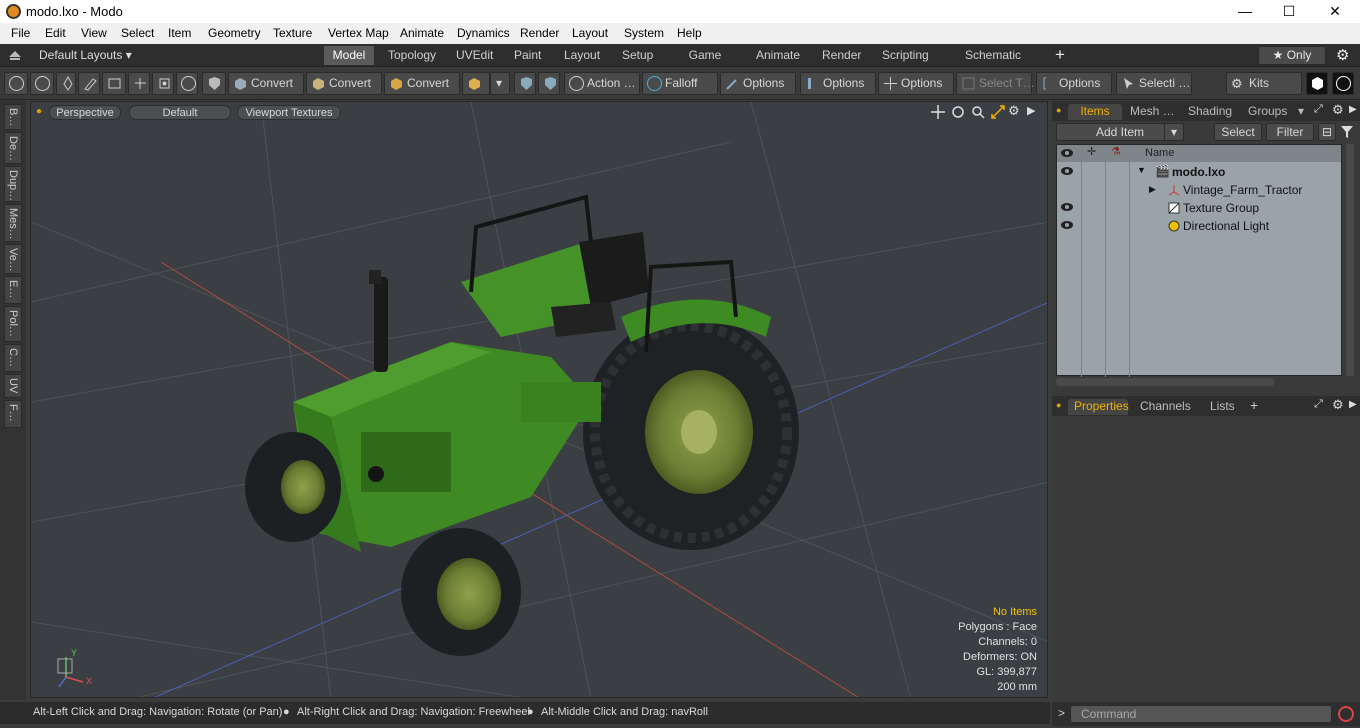 This screenshot has width=1360, height=728. What do you see at coordinates (422, 33) in the screenshot?
I see `menu-animate: Animate` at bounding box center [422, 33].